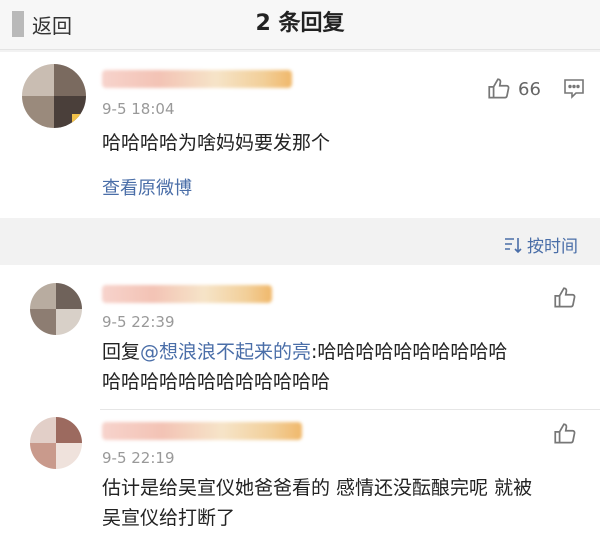  I want to click on mention-link: @想浪浪不起来的亮, so click(225, 352).